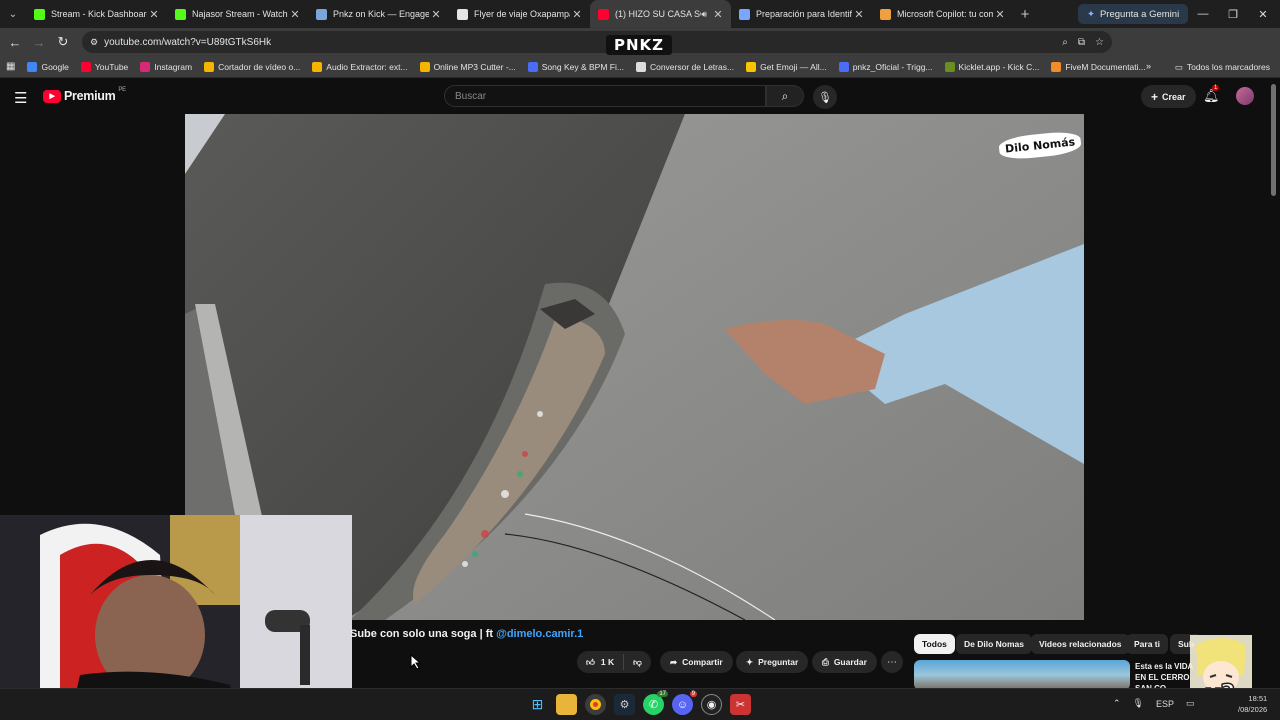 This screenshot has height=720, width=1280. What do you see at coordinates (1081, 42) in the screenshot?
I see `cast-icon: ⧉` at bounding box center [1081, 42].